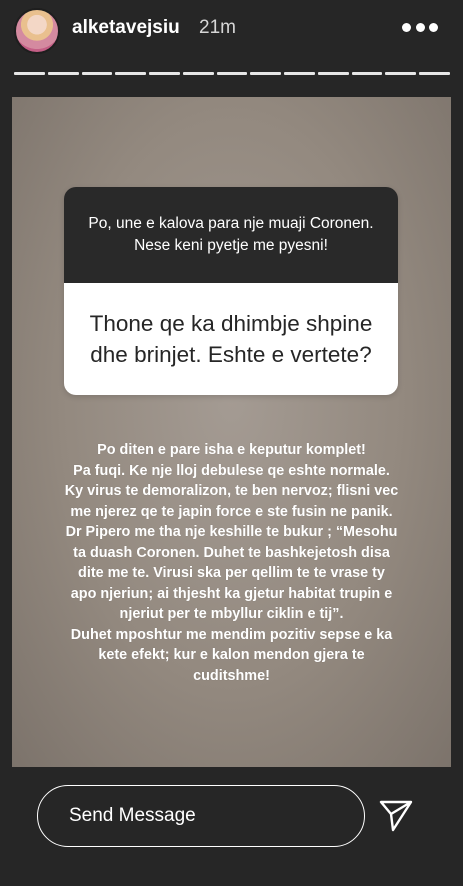 The height and width of the screenshot is (886, 463). Describe the element at coordinates (396, 815) in the screenshot. I see `paper-plane-icon` at that location.